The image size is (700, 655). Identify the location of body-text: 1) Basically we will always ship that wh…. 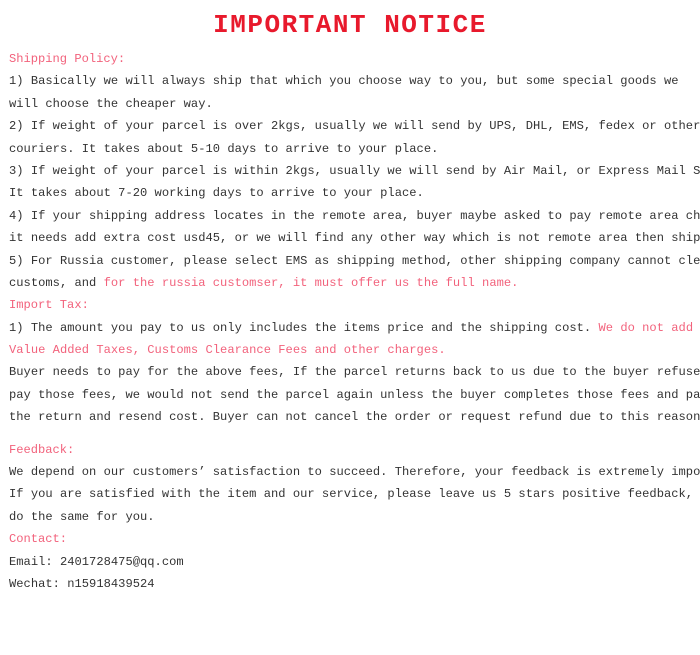
(344, 81).